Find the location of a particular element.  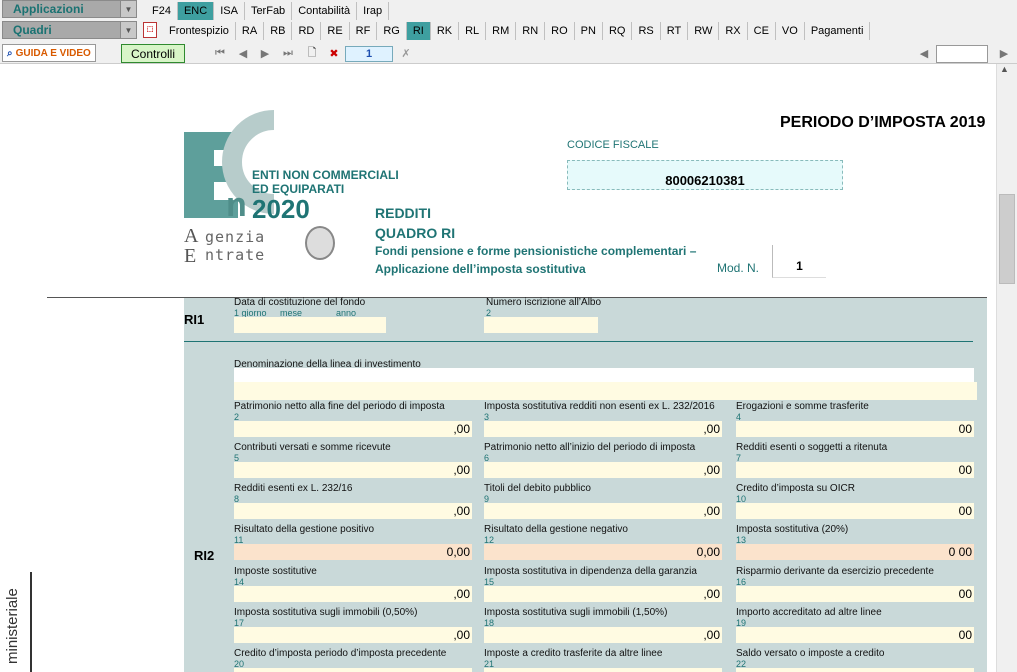

search-input is located at coordinates (962, 54).